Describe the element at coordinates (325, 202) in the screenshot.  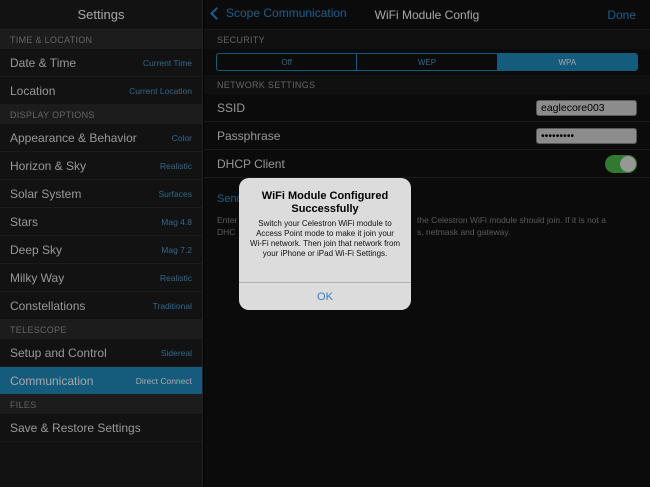
I see `alert-title: WiFi Module Configured Successfully` at that location.